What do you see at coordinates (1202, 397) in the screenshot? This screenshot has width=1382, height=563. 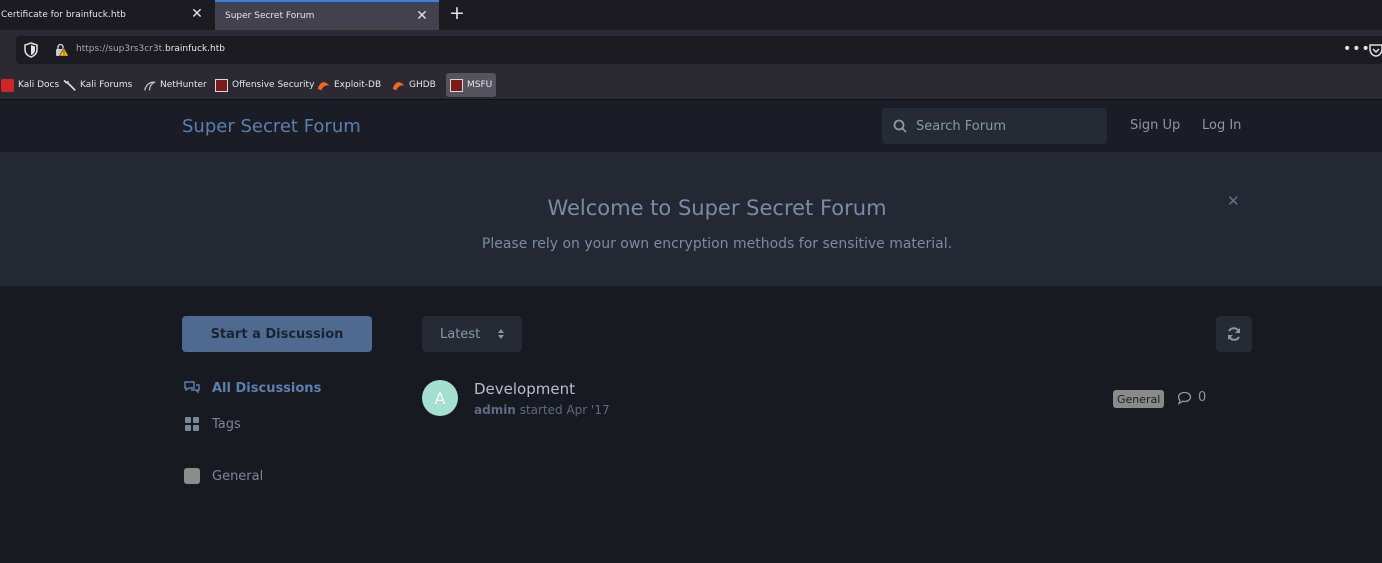 I see `reply-count: 0` at bounding box center [1202, 397].